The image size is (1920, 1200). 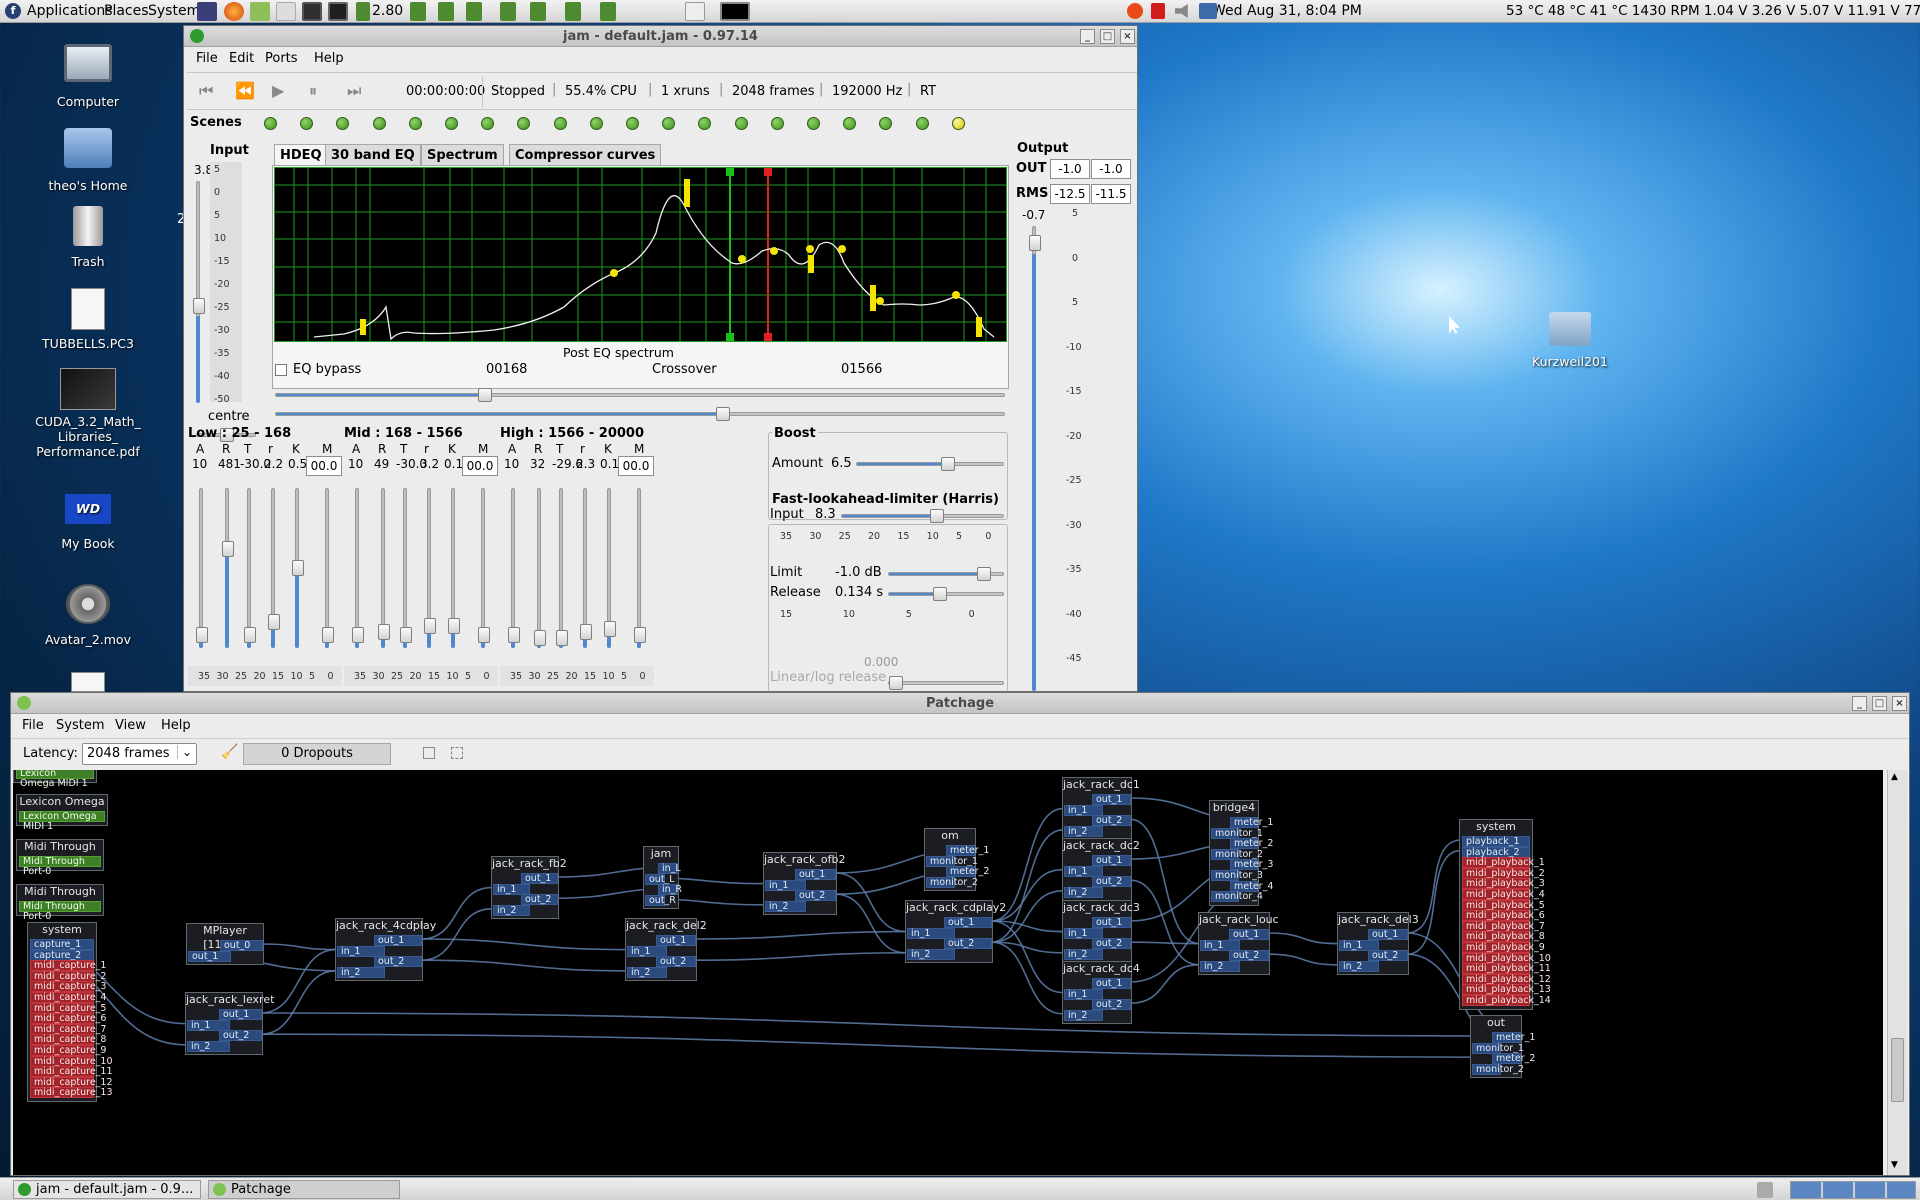 I want to click on maximize-button: □, so click(x=1107, y=36).